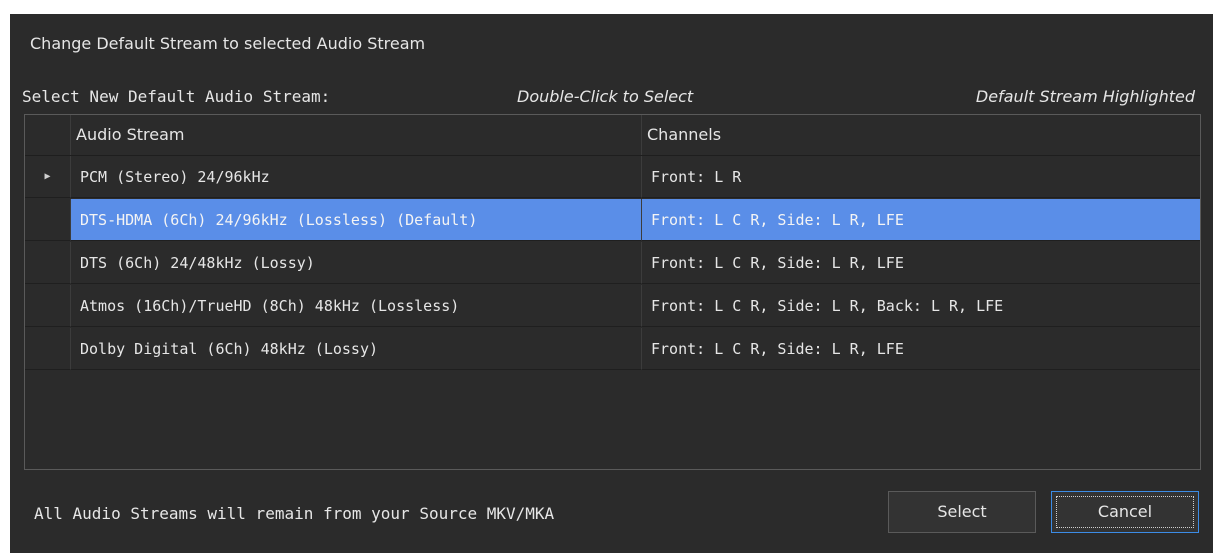 The width and height of the screenshot is (1215, 553). What do you see at coordinates (48, 135) in the screenshot?
I see `row-header-corner` at bounding box center [48, 135].